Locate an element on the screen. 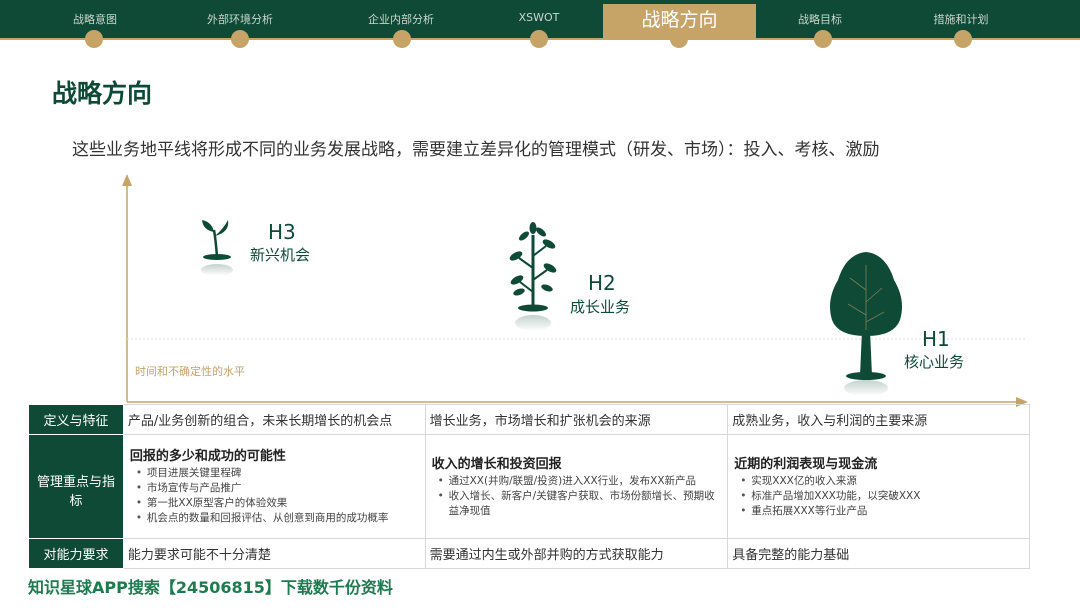 Image resolution: width=1080 pixels, height=608 pixels. table-cell: 能力要求可能不十分清楚 is located at coordinates (274, 553).